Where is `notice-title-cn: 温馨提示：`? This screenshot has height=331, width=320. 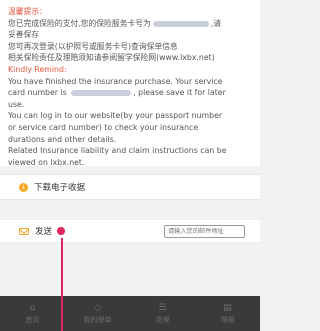
notice-title-cn: 温馨提示： is located at coordinates (27, 11).